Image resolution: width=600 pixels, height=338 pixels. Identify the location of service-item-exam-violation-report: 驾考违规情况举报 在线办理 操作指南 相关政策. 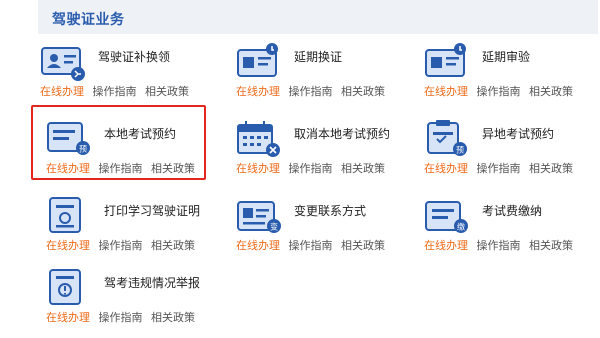
(136, 303).